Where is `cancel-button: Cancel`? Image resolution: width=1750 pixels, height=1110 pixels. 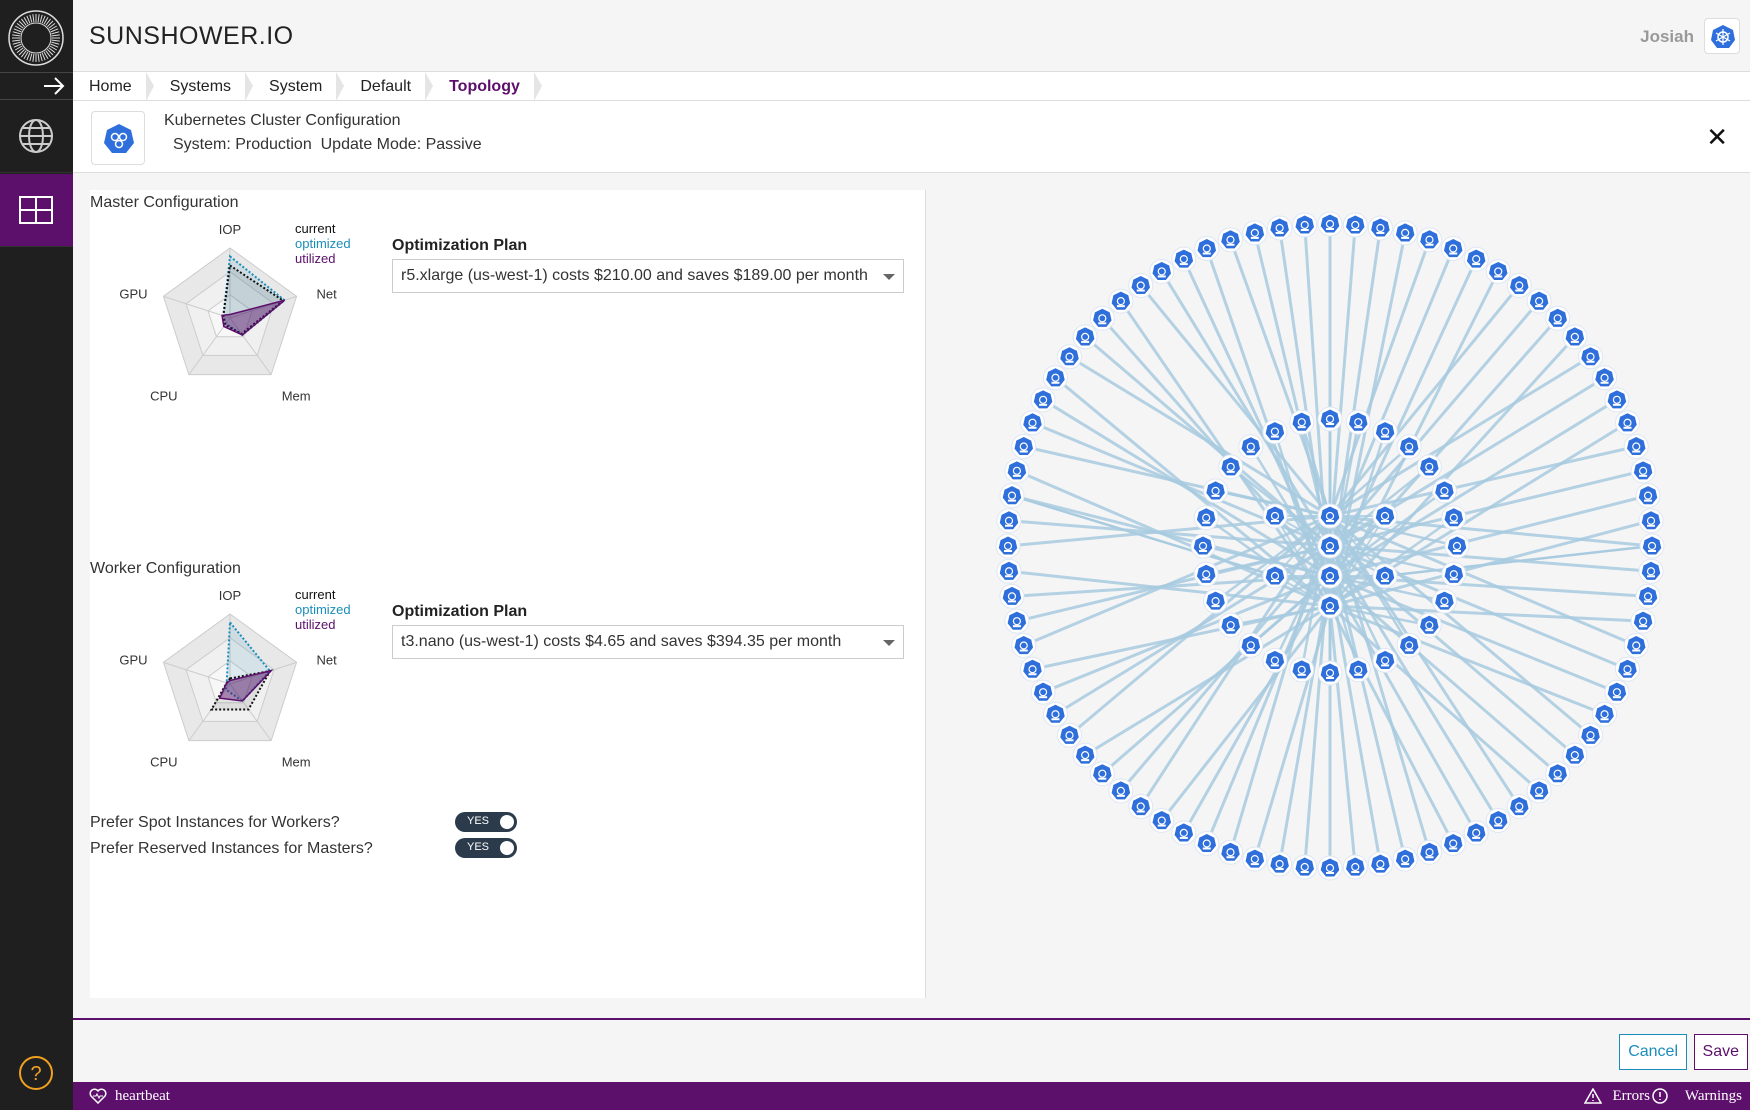
cancel-button: Cancel is located at coordinates (1653, 1052).